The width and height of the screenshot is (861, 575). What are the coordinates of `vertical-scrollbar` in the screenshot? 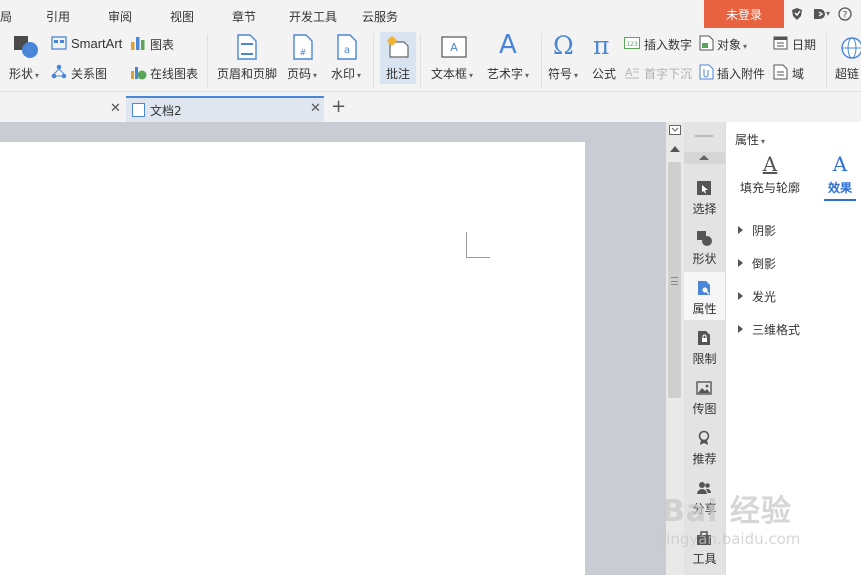 It's located at (675, 348).